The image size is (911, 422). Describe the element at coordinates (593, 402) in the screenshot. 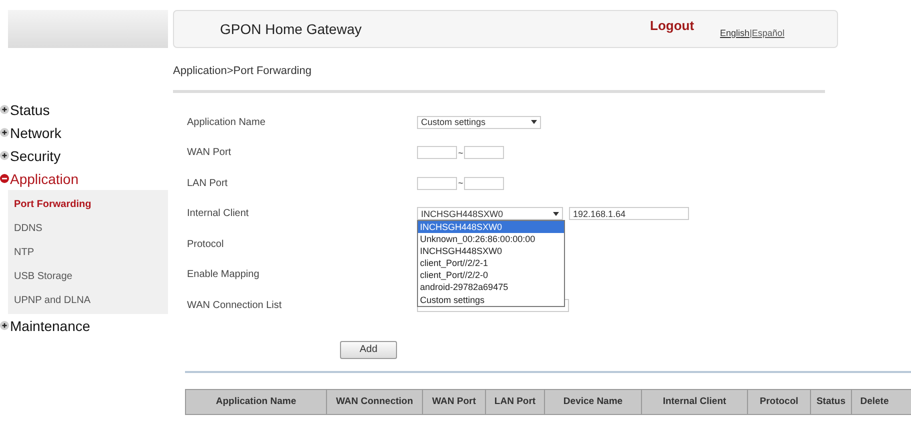

I see `column-header: Device Name` at that location.